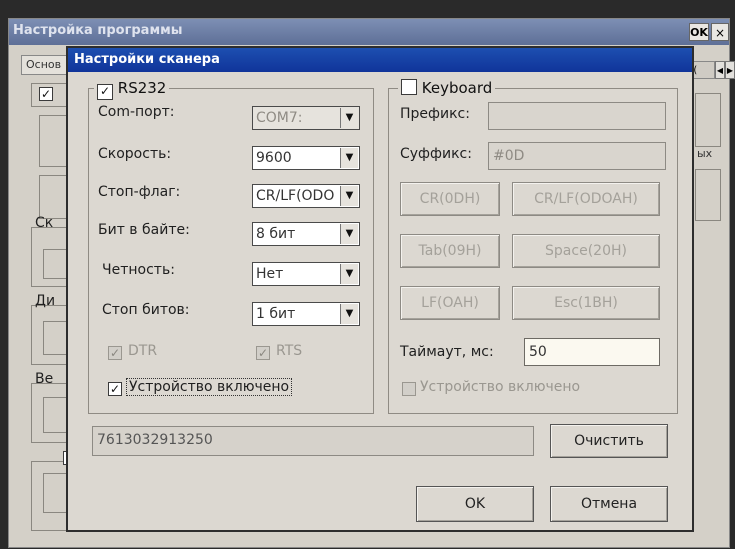  What do you see at coordinates (143, 351) in the screenshot?
I see `dtr-label: DTR` at bounding box center [143, 351].